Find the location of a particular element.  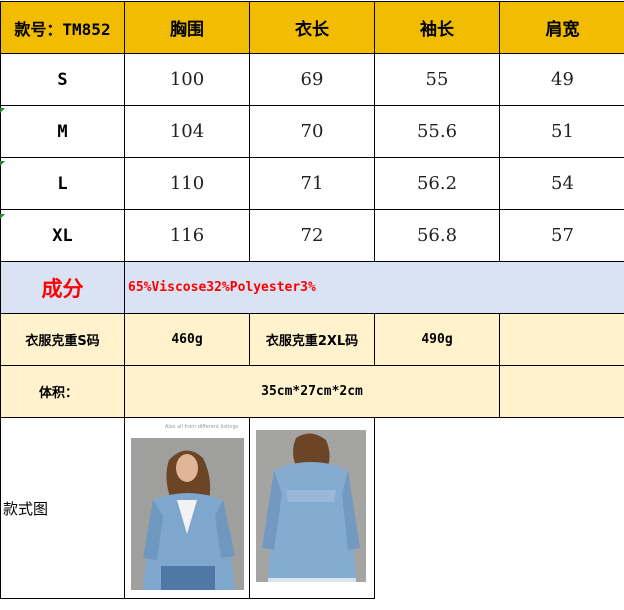

composition-value: 65%Viscose32%Polyester3% is located at coordinates (374, 287).